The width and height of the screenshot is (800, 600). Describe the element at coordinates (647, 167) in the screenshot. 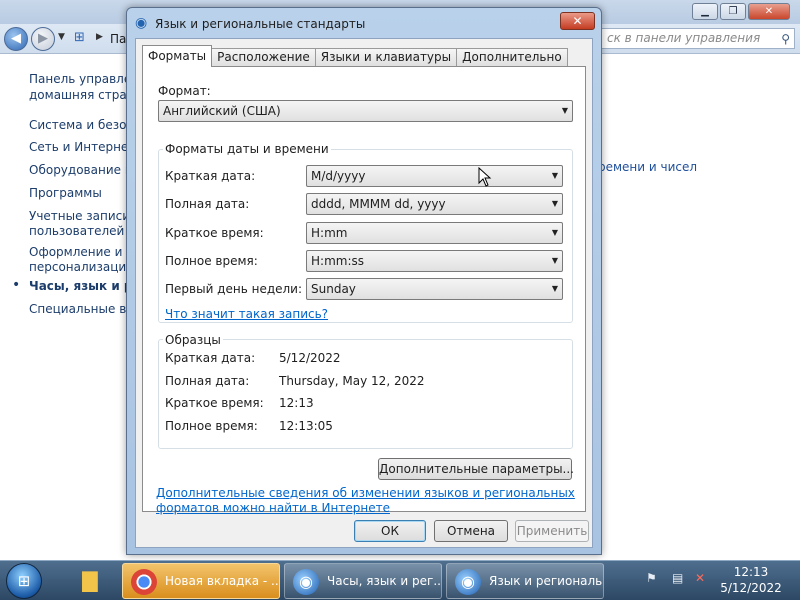

I see `date-time-link: ремени и чисел` at that location.